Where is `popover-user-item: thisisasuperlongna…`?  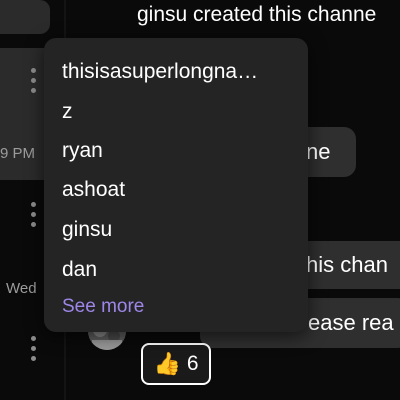
popover-user-item: thisisasuperlongna… is located at coordinates (160, 71).